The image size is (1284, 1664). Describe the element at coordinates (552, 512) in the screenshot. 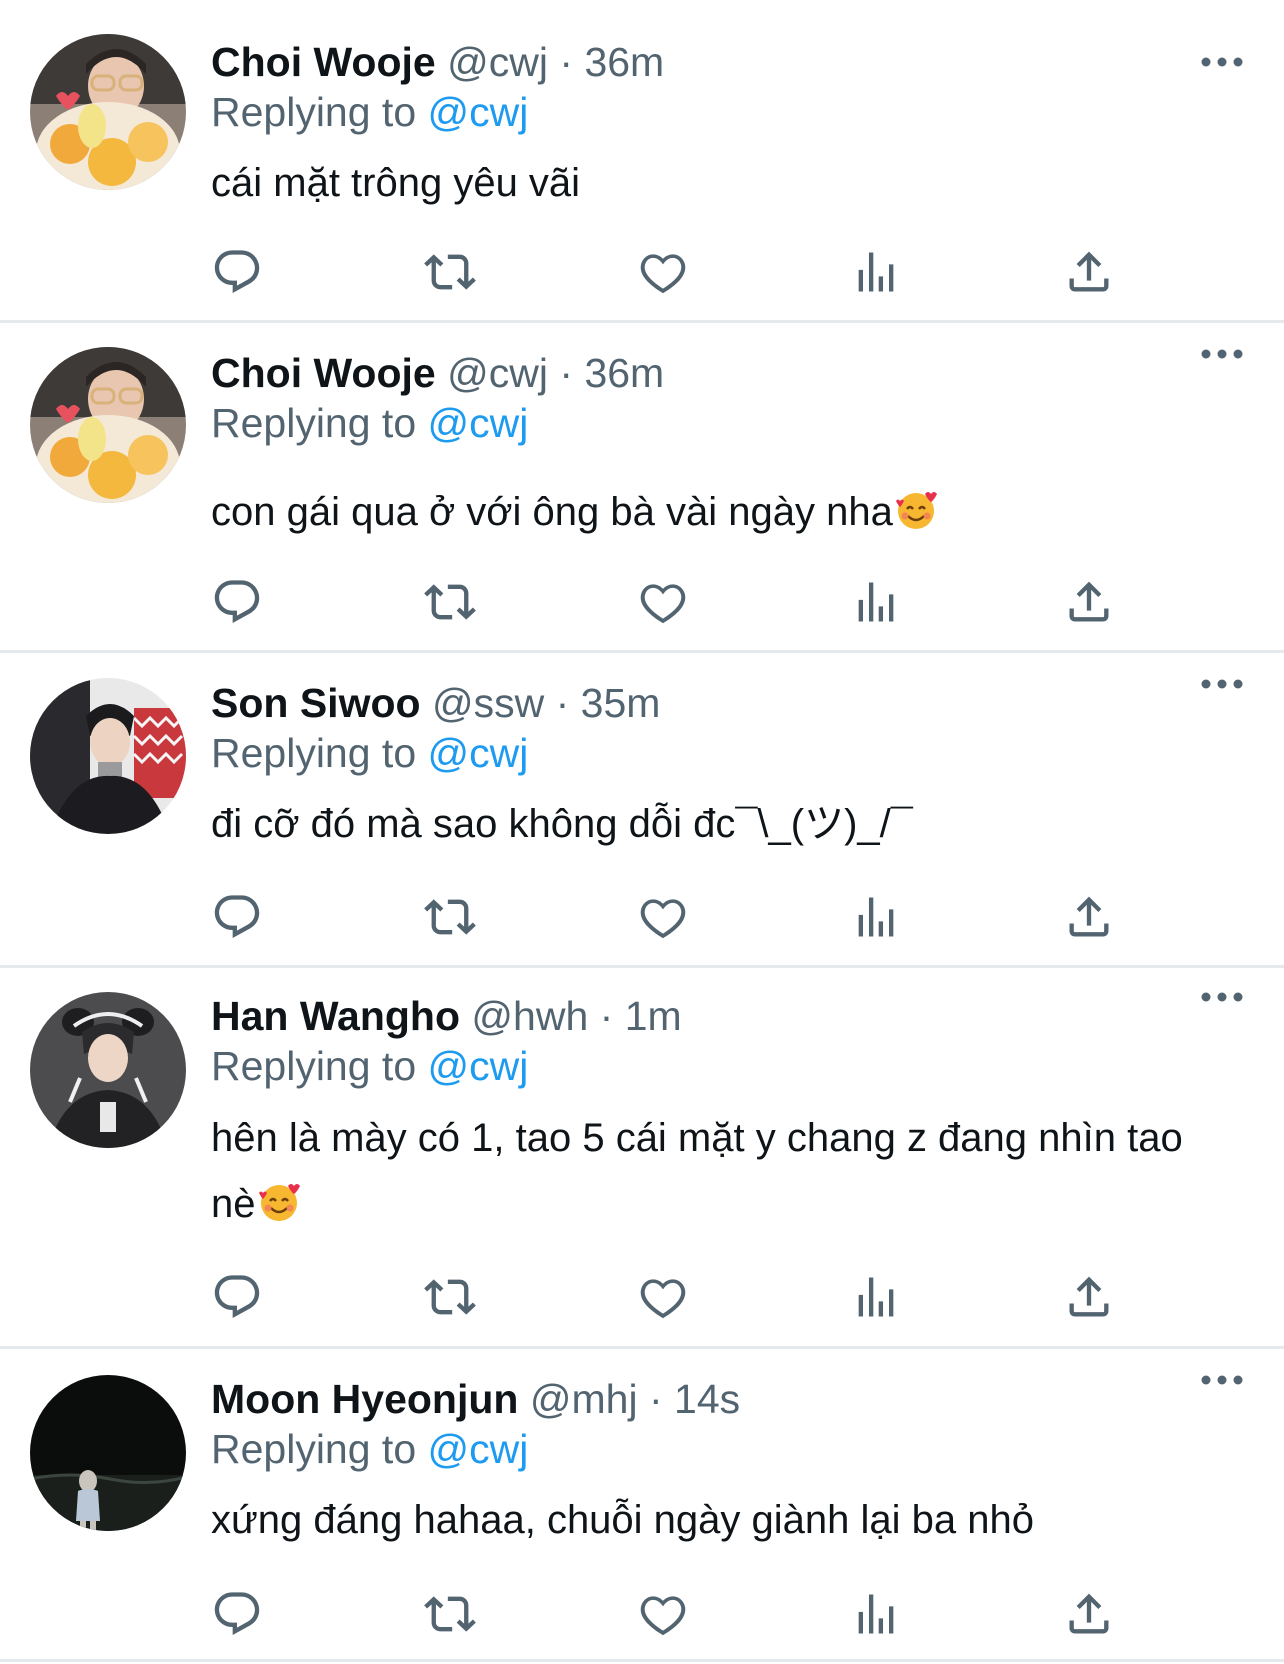

I see `tweet-text-content: con gái qua ở với ông bà vài ngày nha` at that location.